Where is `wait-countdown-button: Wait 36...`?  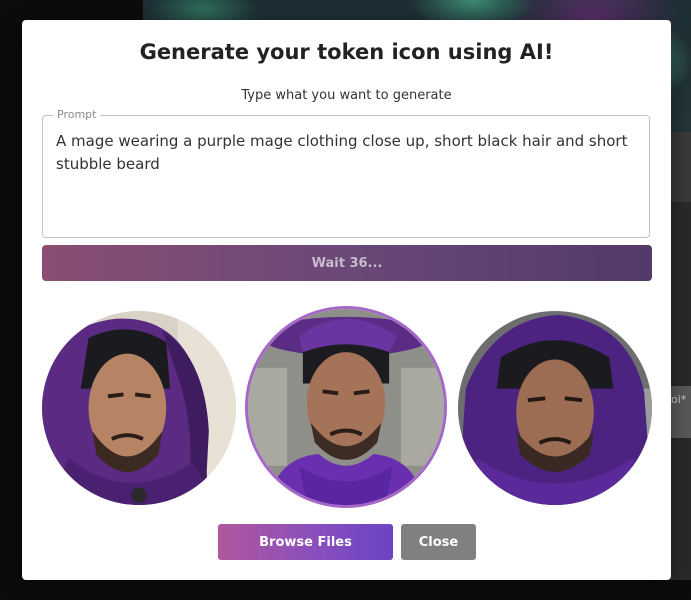
wait-countdown-button: Wait 36... is located at coordinates (347, 263).